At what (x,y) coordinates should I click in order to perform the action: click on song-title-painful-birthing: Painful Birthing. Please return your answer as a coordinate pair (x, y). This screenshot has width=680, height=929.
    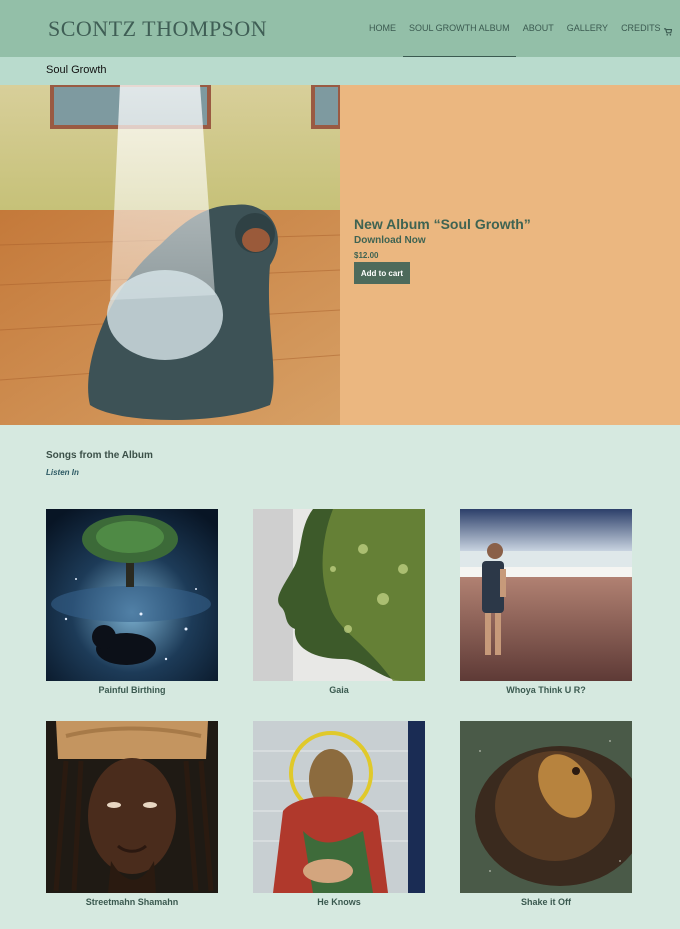
    Looking at the image, I should click on (132, 690).